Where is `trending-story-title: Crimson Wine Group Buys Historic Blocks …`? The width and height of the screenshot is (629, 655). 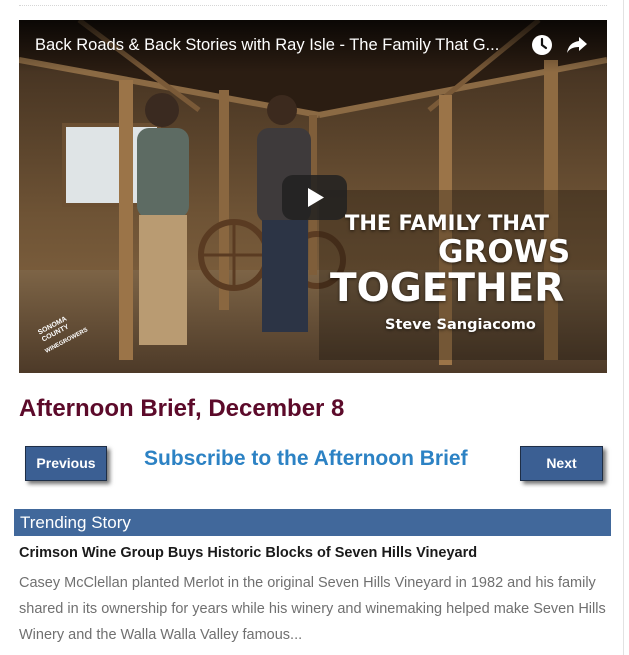
trending-story-title: Crimson Wine Group Buys Historic Blocks … is located at coordinates (248, 553).